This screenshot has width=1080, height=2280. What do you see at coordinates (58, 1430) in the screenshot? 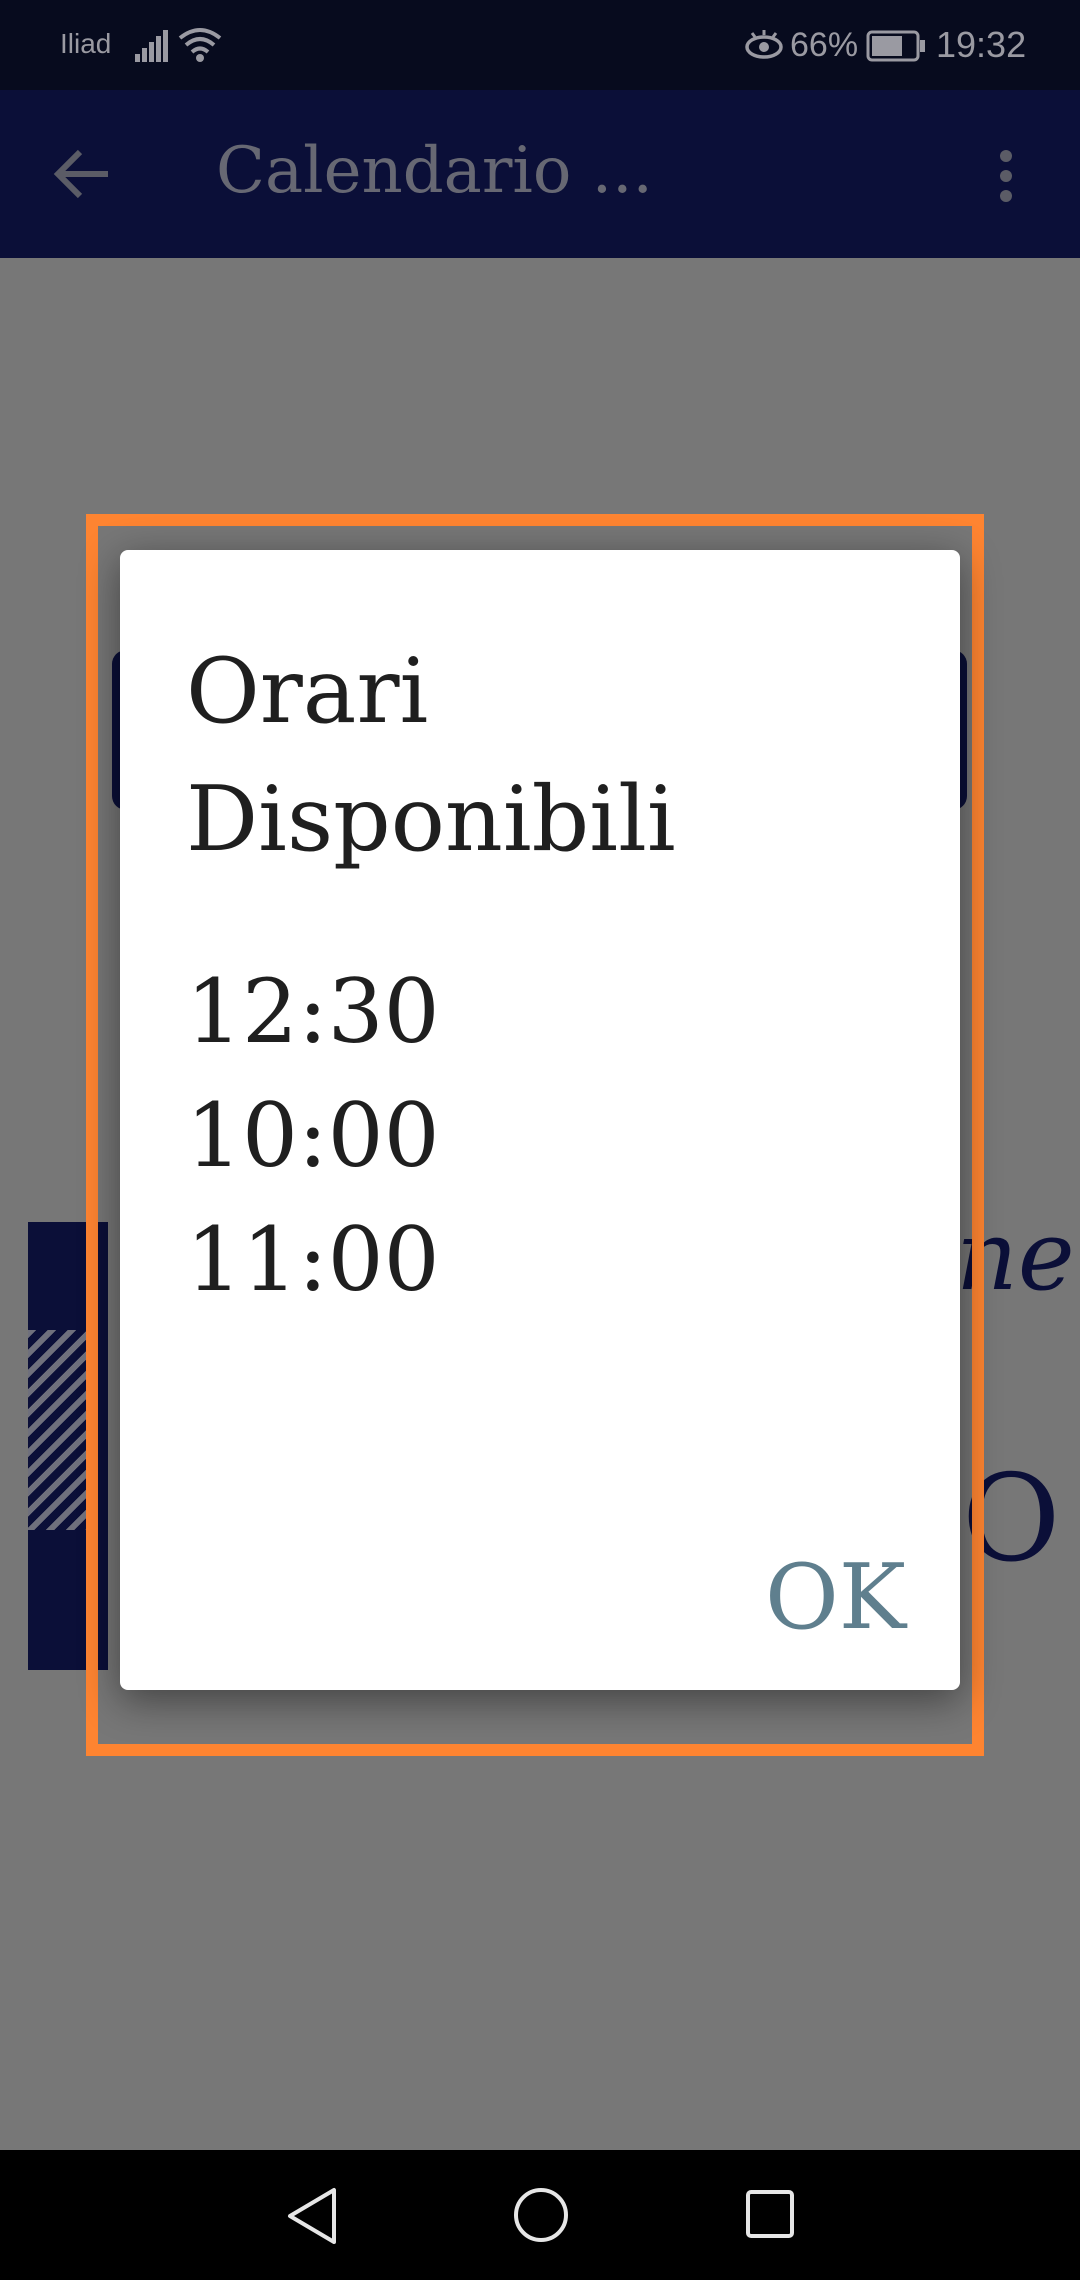
I see `background-logo-detail` at bounding box center [58, 1430].